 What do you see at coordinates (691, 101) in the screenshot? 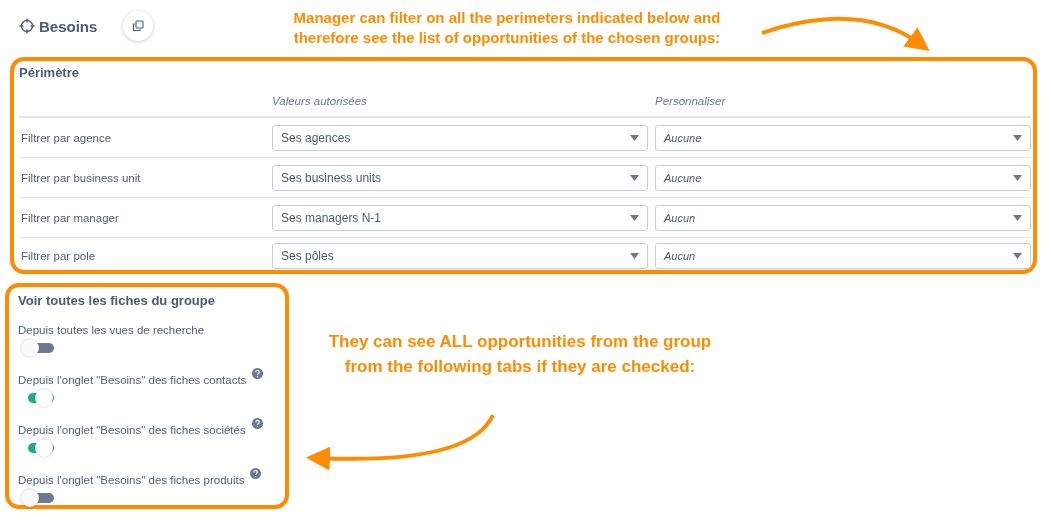
I see `column-header: Personnaliser` at bounding box center [691, 101].